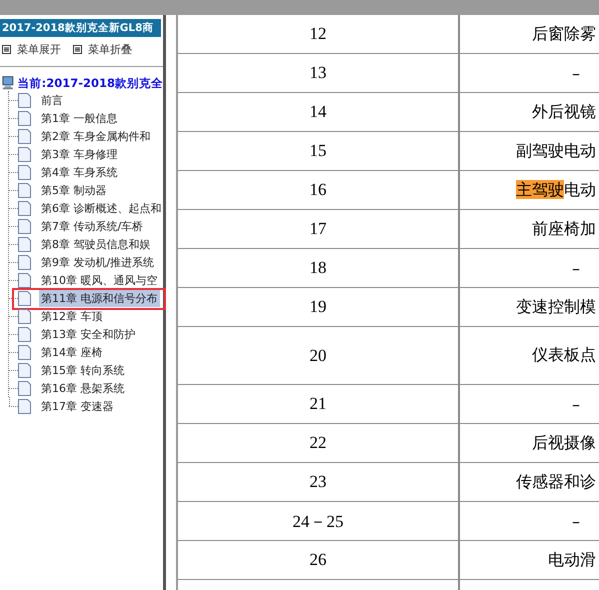  Describe the element at coordinates (95, 244) in the screenshot. I see `tree-item: 第8章 驾驶员信息和娱` at that location.